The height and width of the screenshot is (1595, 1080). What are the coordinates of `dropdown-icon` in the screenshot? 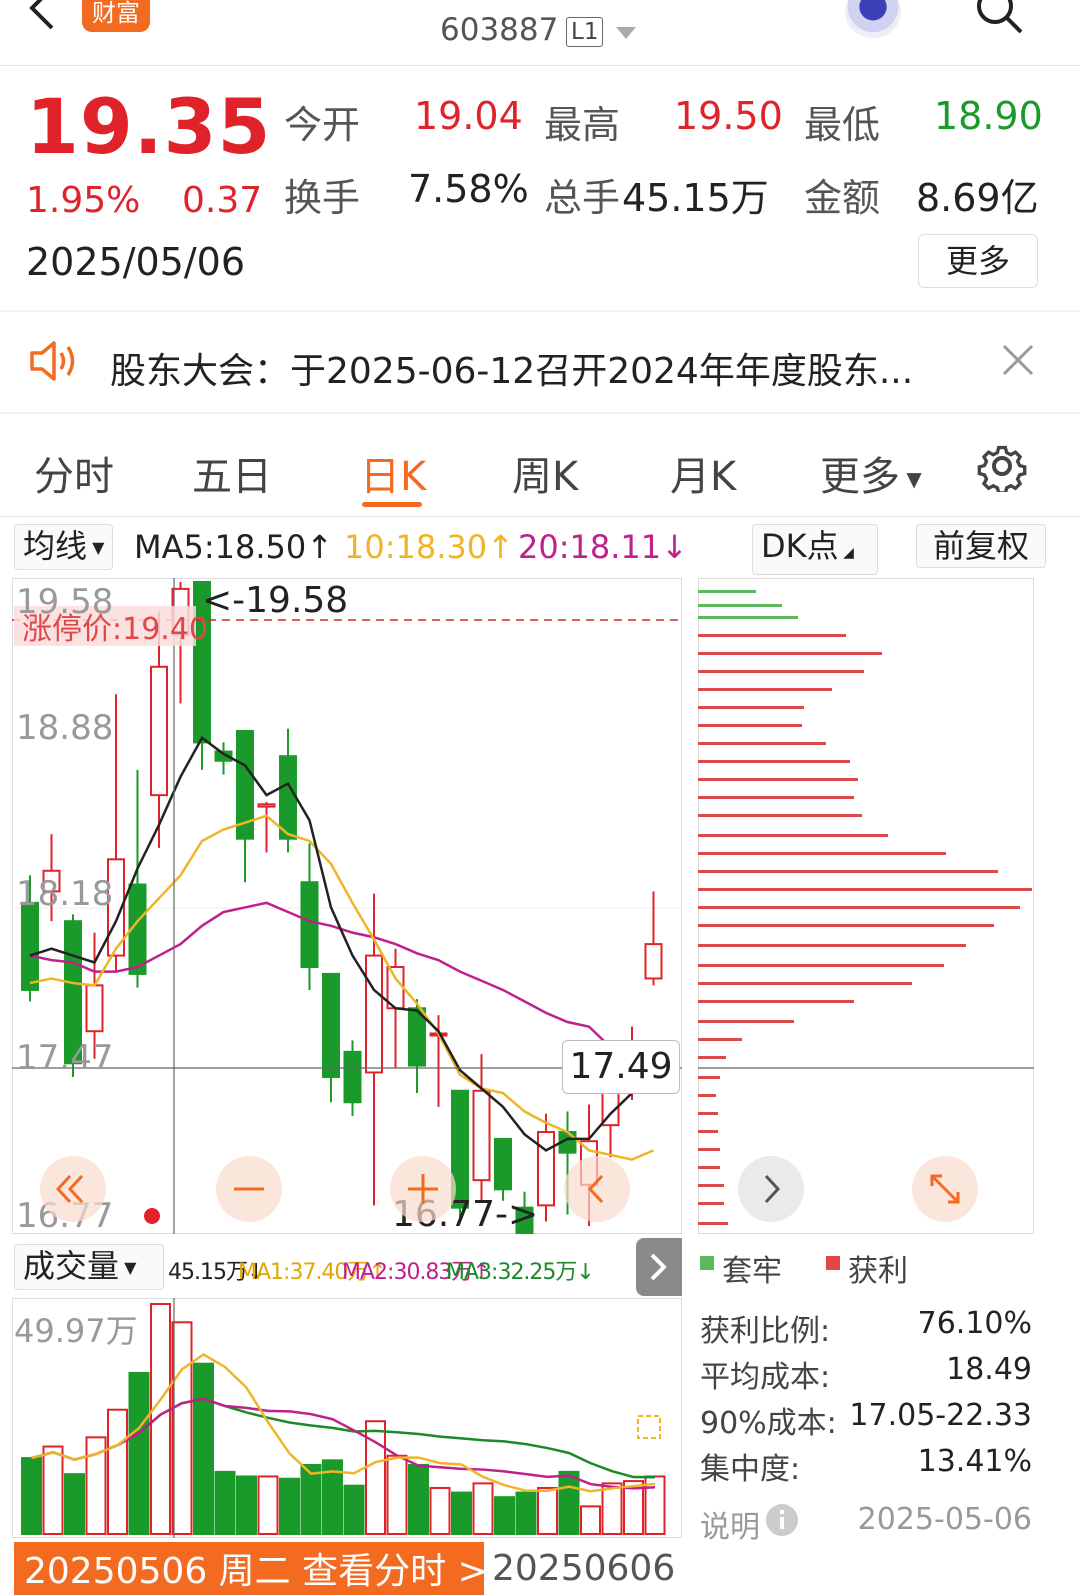 It's located at (626, 33).